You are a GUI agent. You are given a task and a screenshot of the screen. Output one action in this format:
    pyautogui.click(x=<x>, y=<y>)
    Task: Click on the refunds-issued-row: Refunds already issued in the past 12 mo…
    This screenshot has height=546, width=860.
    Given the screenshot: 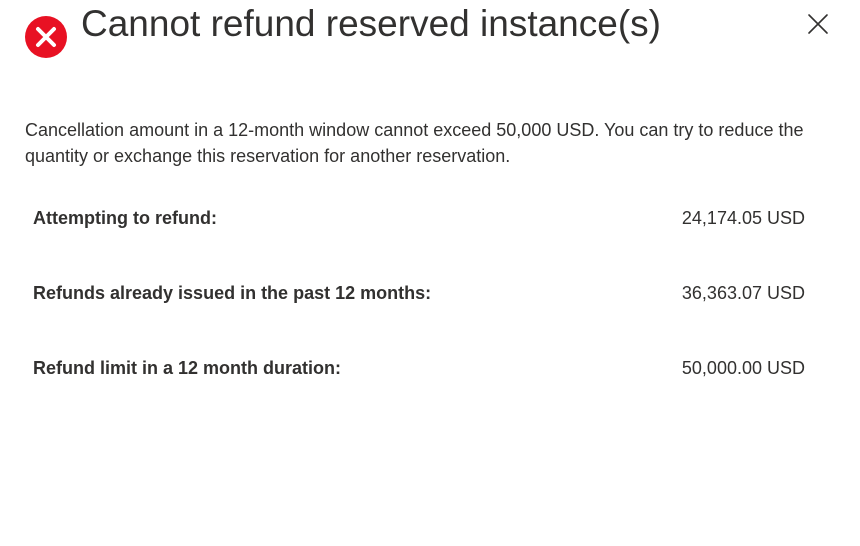 What is the action you would take?
    pyautogui.click(x=419, y=293)
    